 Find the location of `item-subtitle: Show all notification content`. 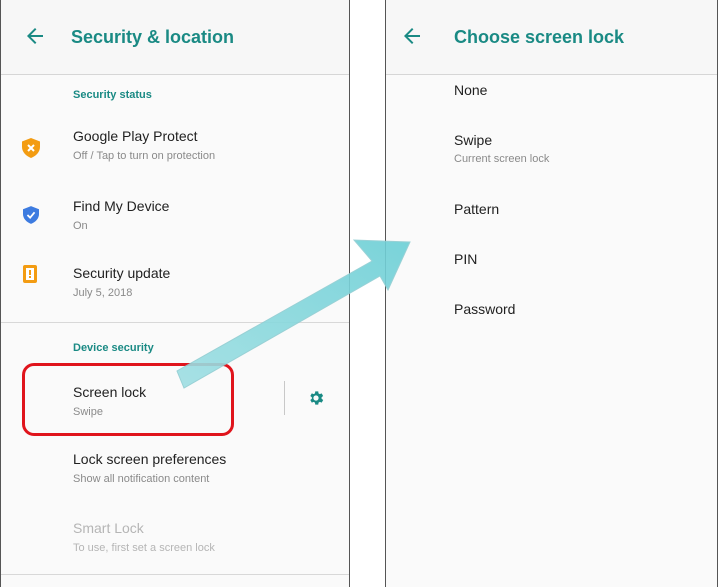

item-subtitle: Show all notification content is located at coordinates (141, 479).